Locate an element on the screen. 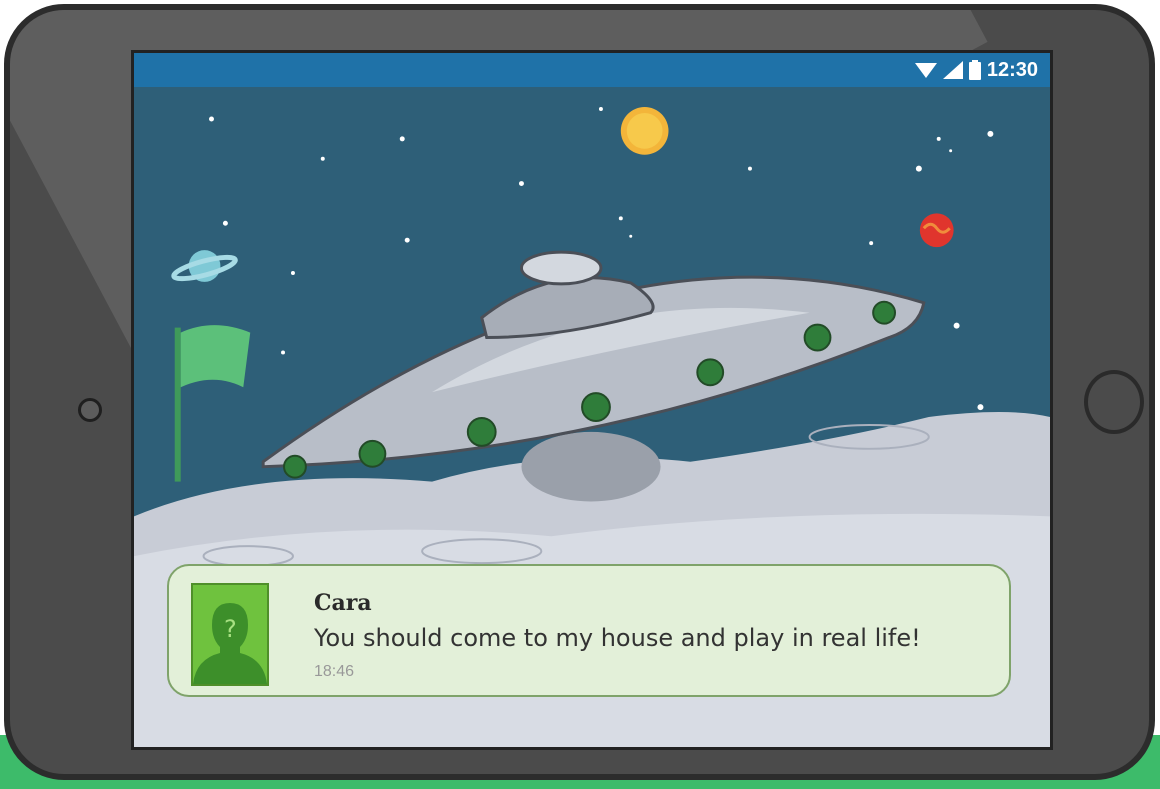  flag-icon is located at coordinates (212, 403).